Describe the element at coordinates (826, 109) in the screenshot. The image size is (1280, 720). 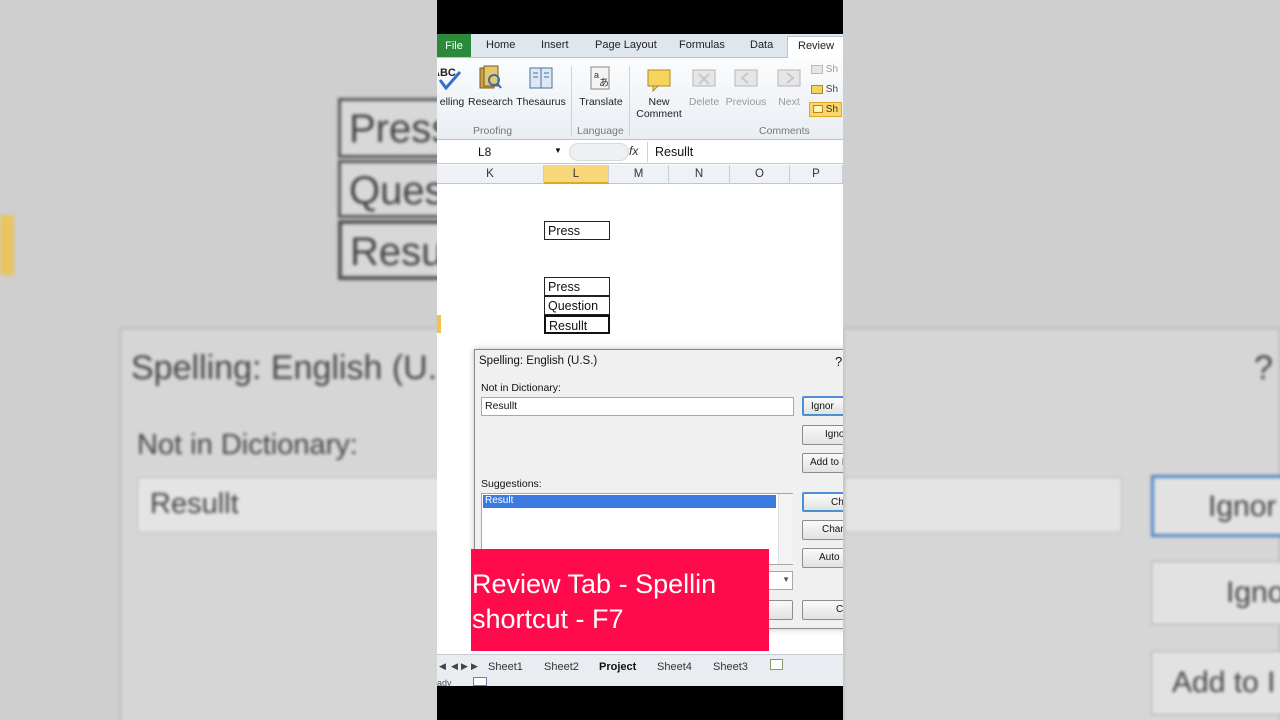
I see `show-ink-item: Sh` at that location.